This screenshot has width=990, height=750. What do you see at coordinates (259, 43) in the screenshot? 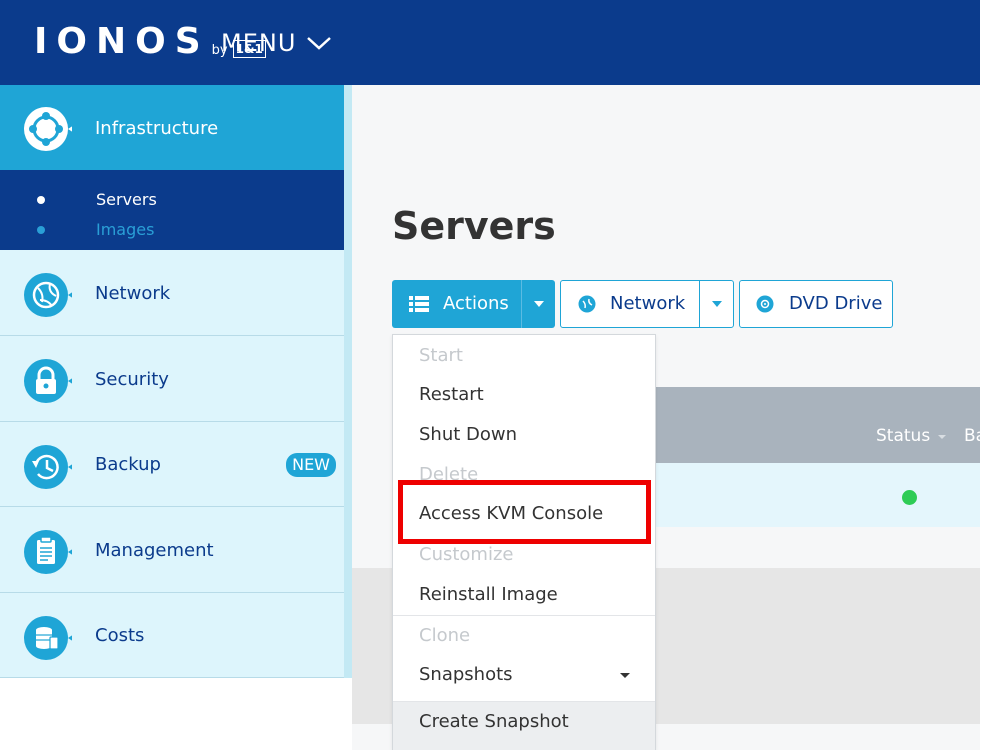
I see `menu-label: MENU` at bounding box center [259, 43].